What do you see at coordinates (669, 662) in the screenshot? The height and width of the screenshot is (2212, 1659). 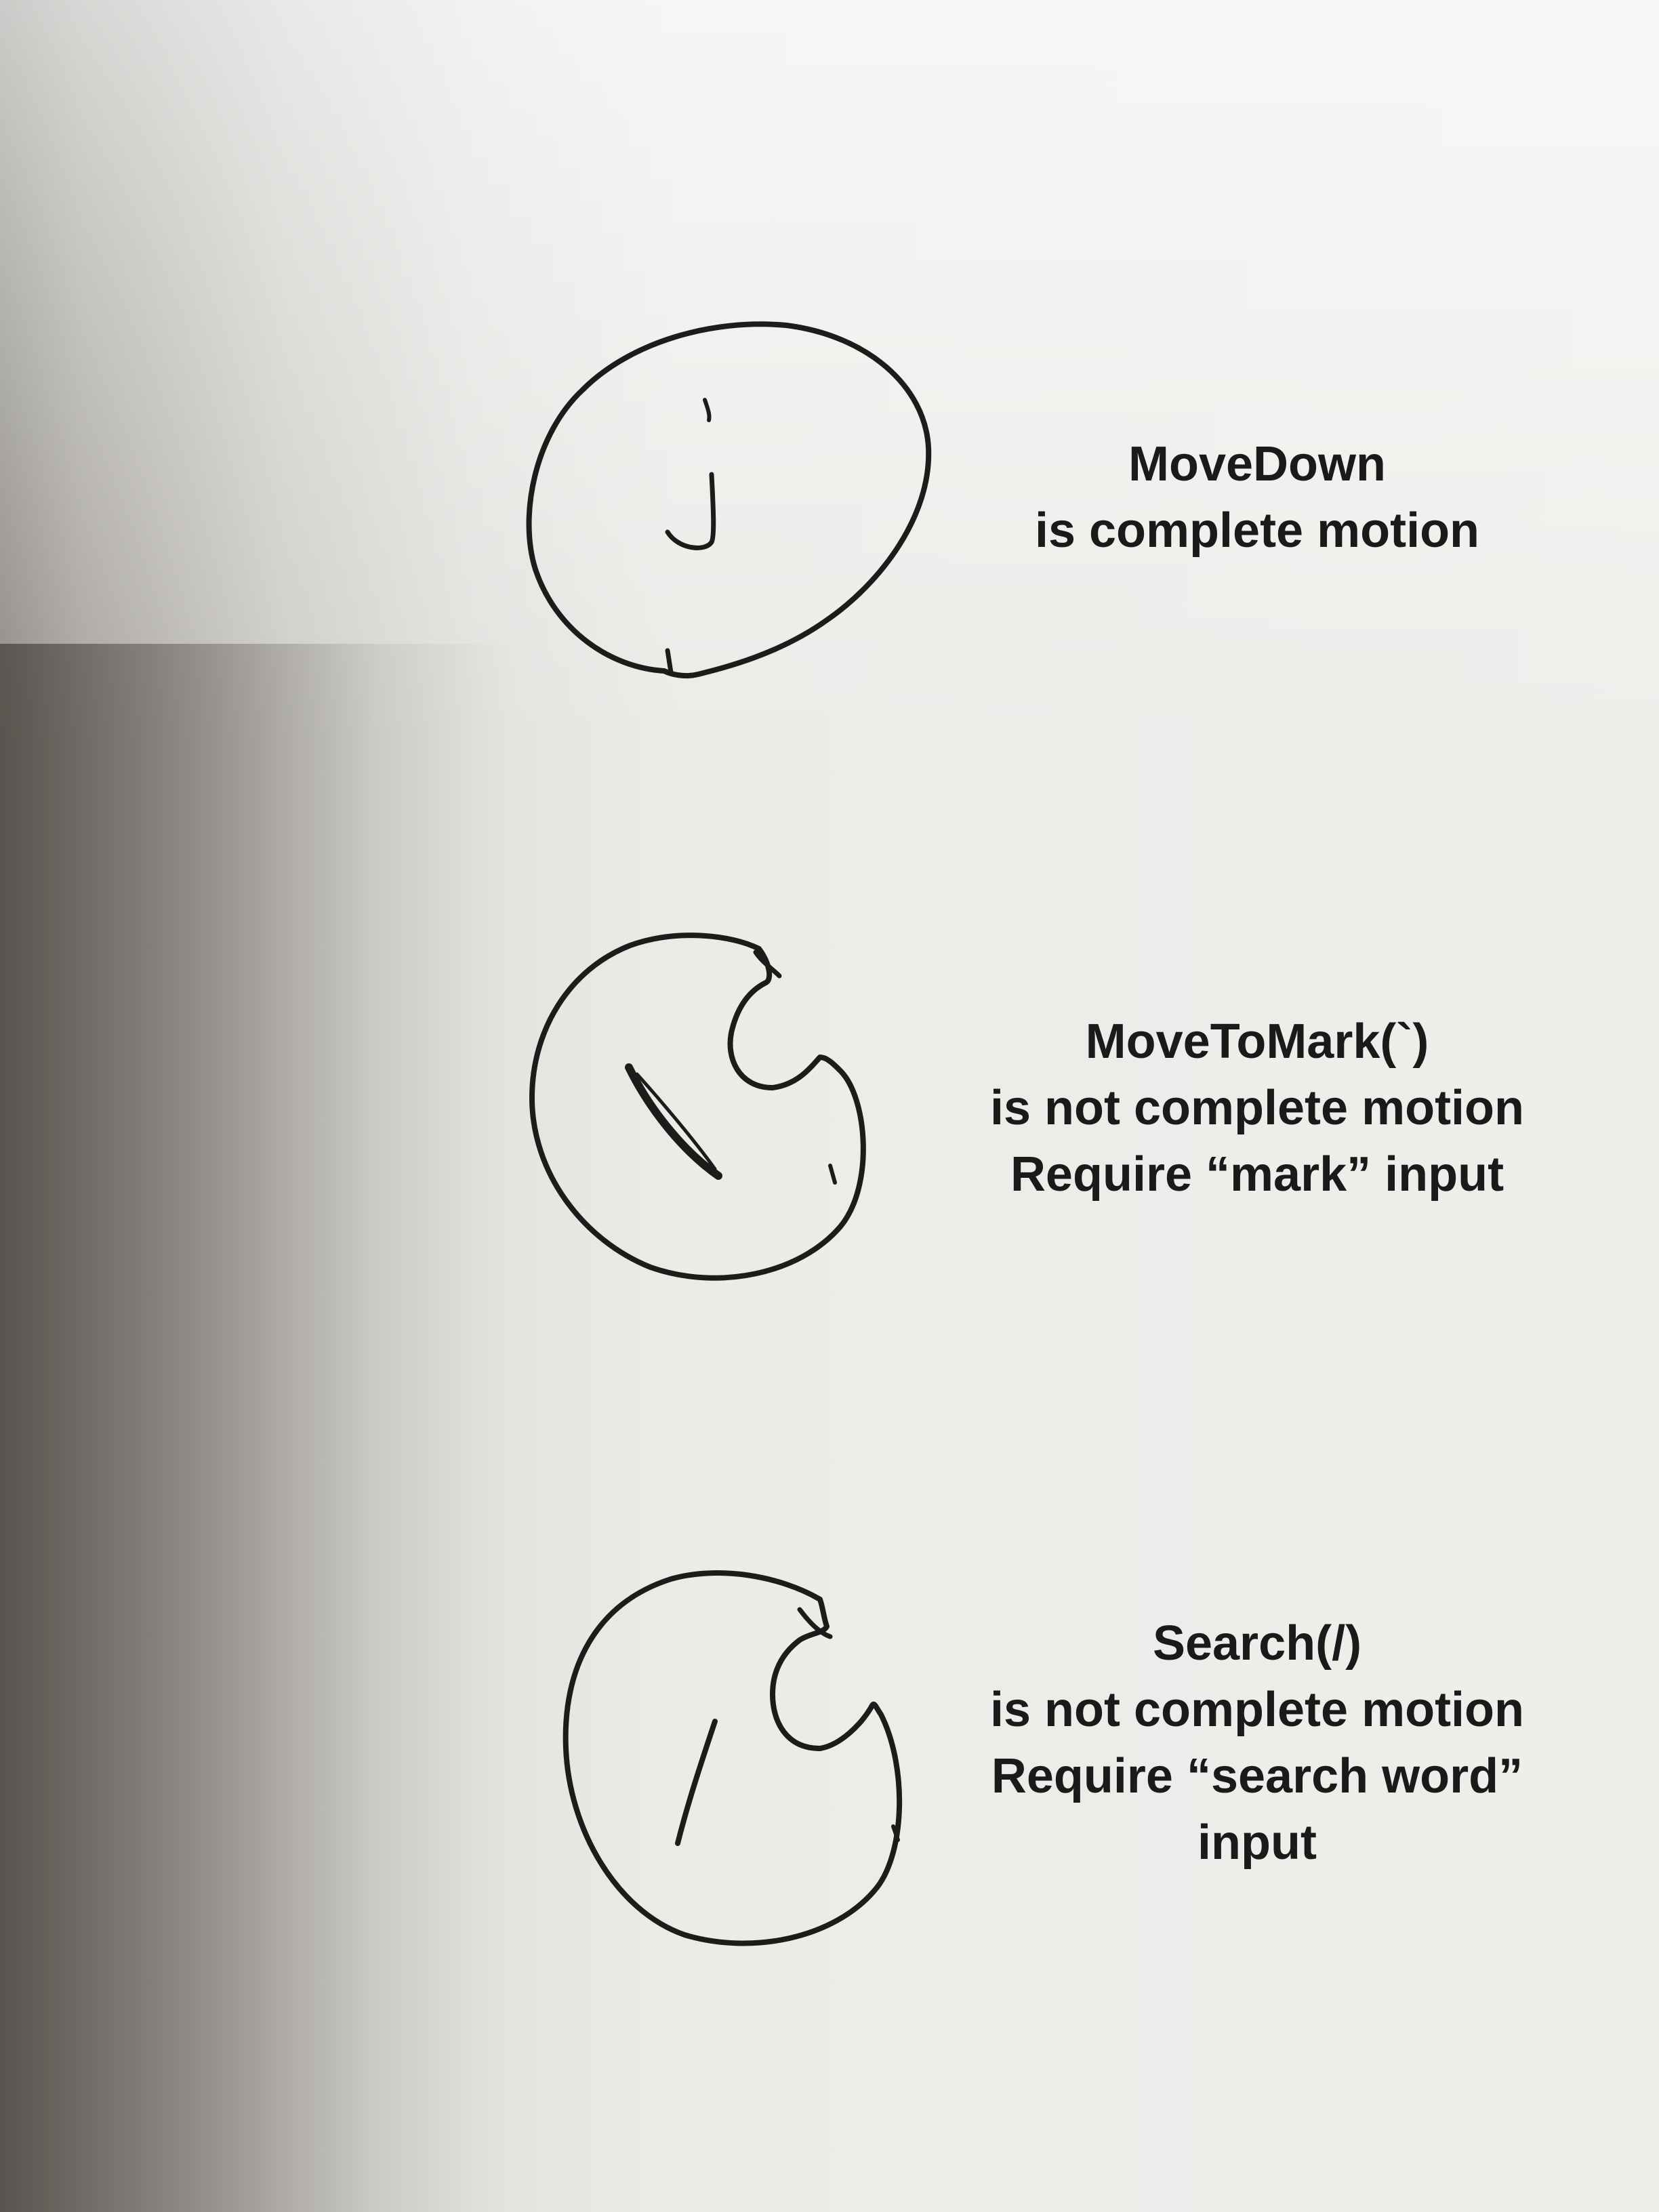 I see `circle-join-tick` at bounding box center [669, 662].